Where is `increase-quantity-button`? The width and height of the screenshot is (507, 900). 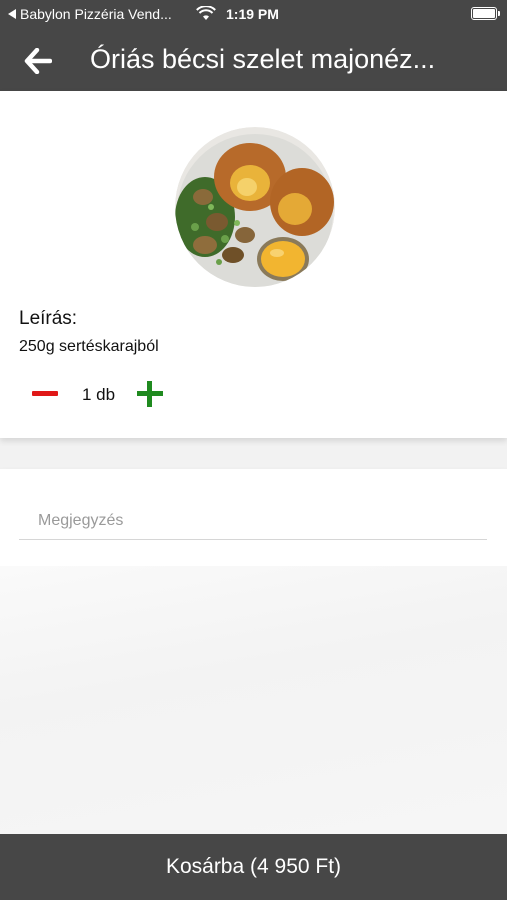 increase-quantity-button is located at coordinates (150, 394).